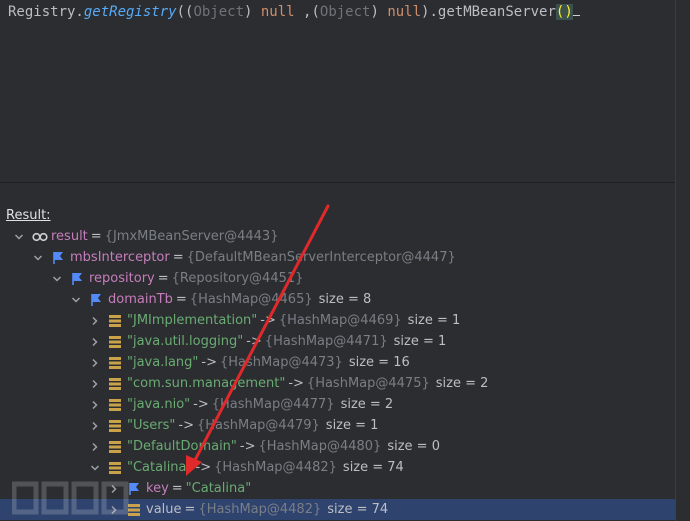 Image resolution: width=690 pixels, height=521 pixels. What do you see at coordinates (320, 446) in the screenshot?
I see `tree-node-value: {HashMap@4480}` at bounding box center [320, 446].